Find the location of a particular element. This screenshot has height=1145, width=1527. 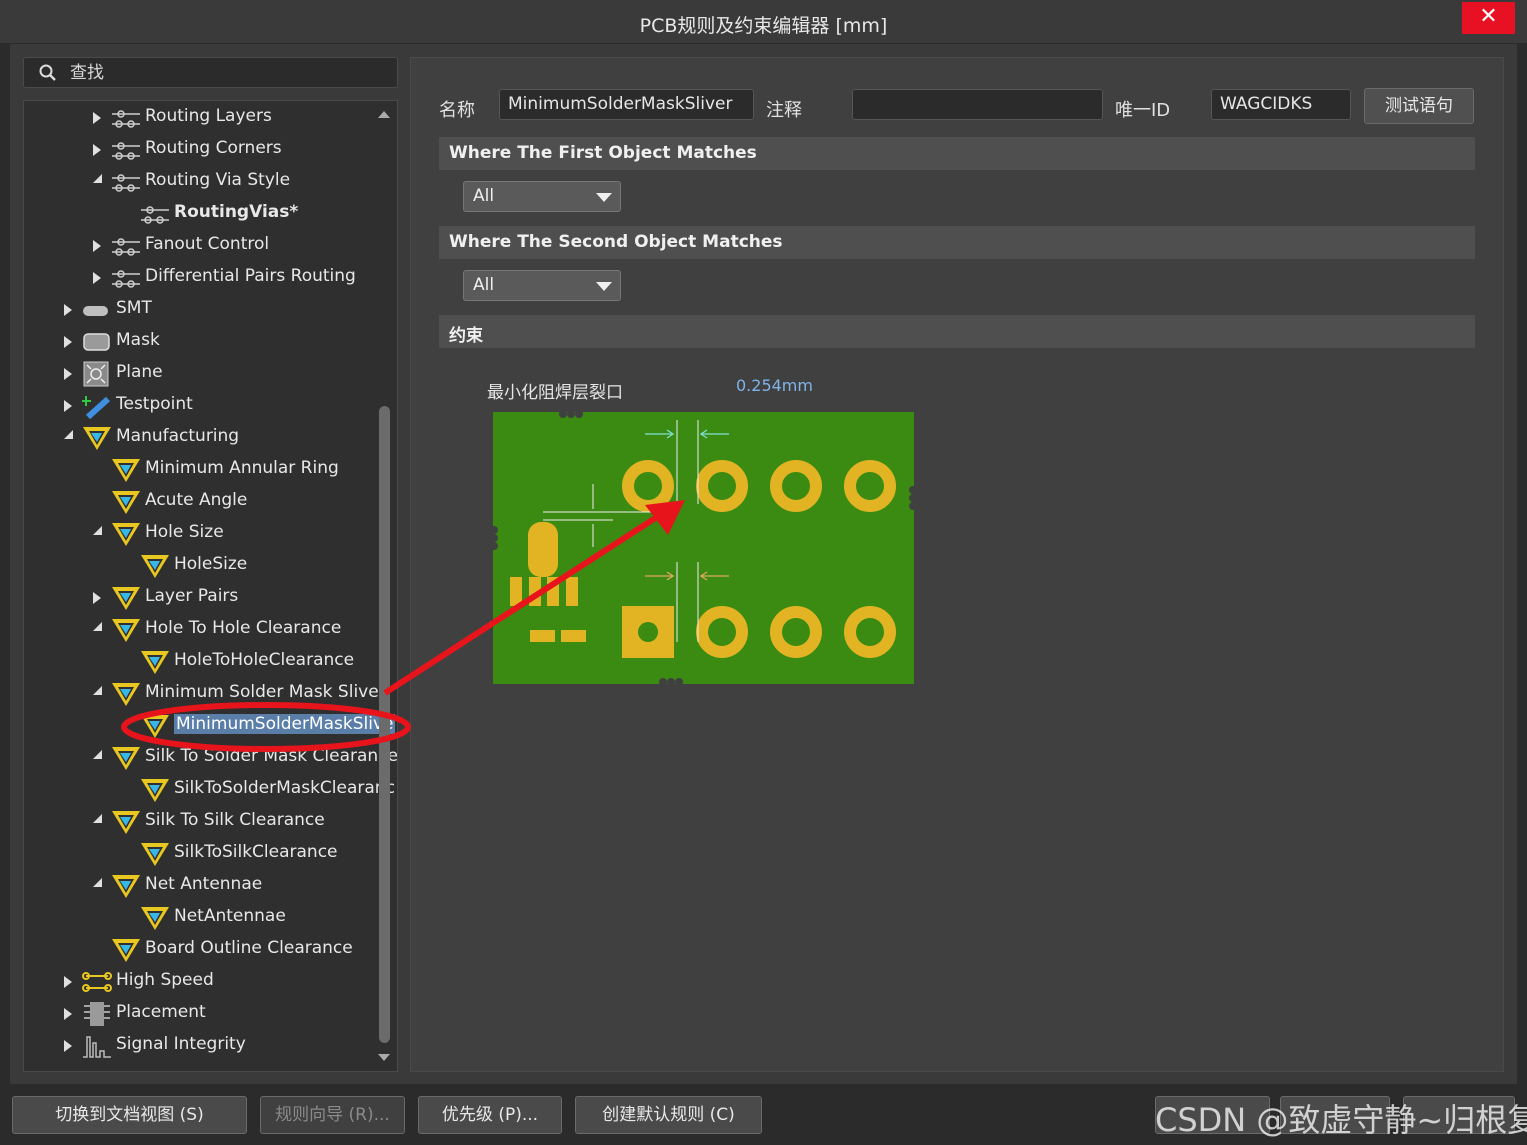

window-title: PCB规则及约束编辑器 [mm] is located at coordinates (763, 26).